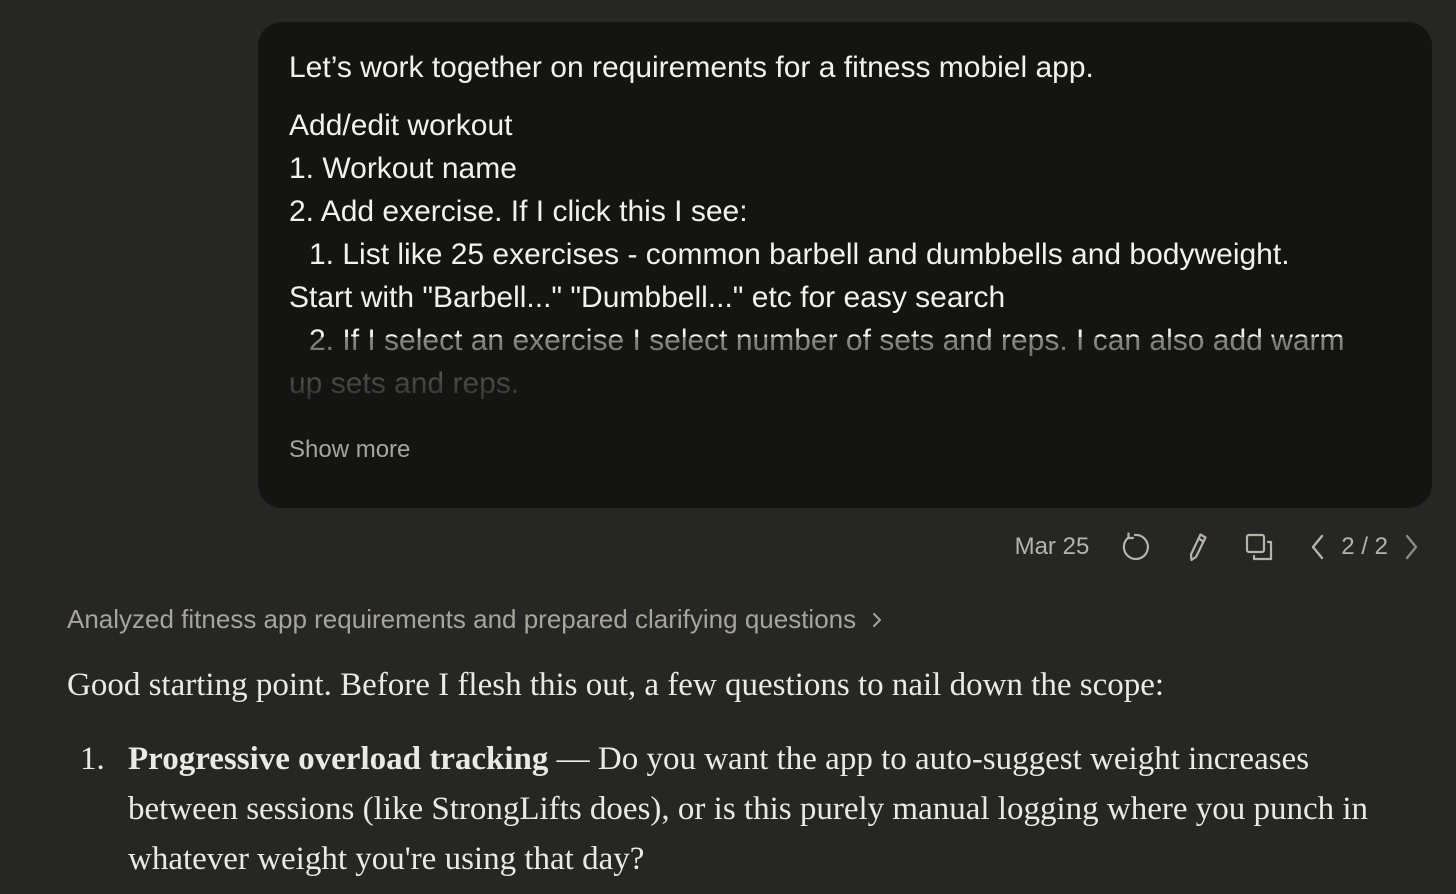 The height and width of the screenshot is (894, 1456). I want to click on copy-icon, so click(1259, 547).